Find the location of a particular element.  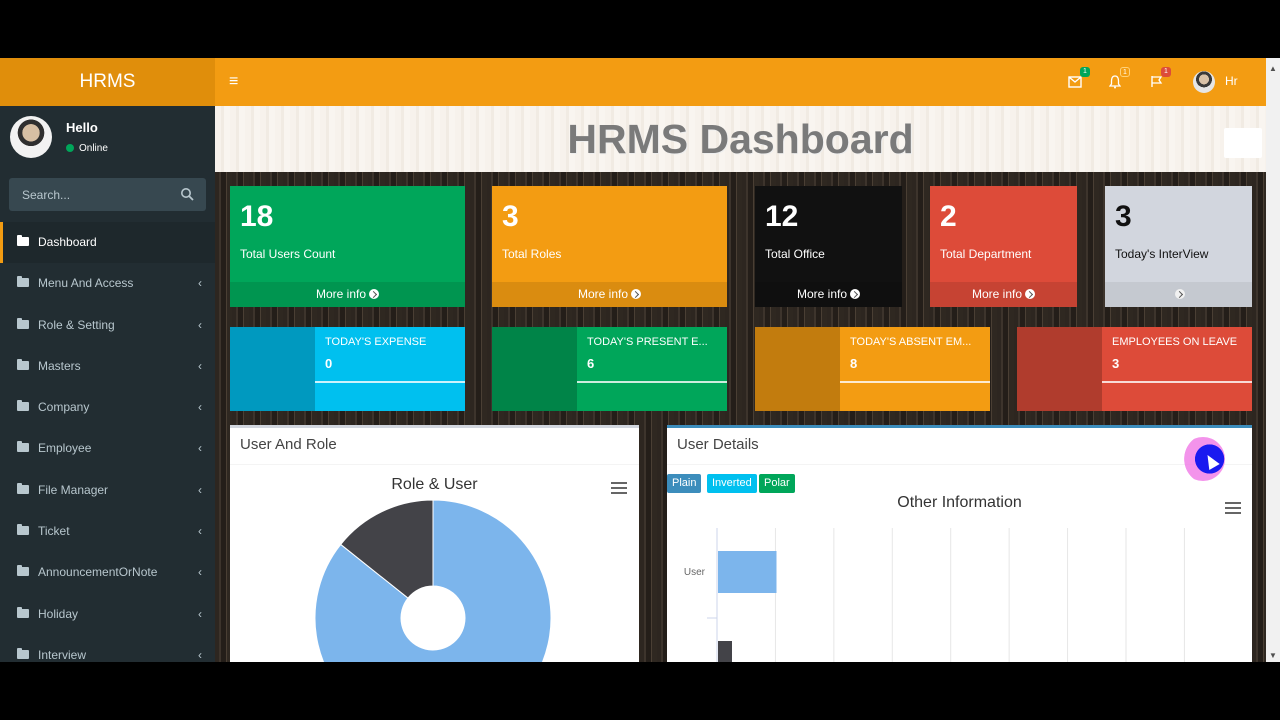

info-box-absent: TODAY'S ABSENT EM... 8 is located at coordinates (872, 369).